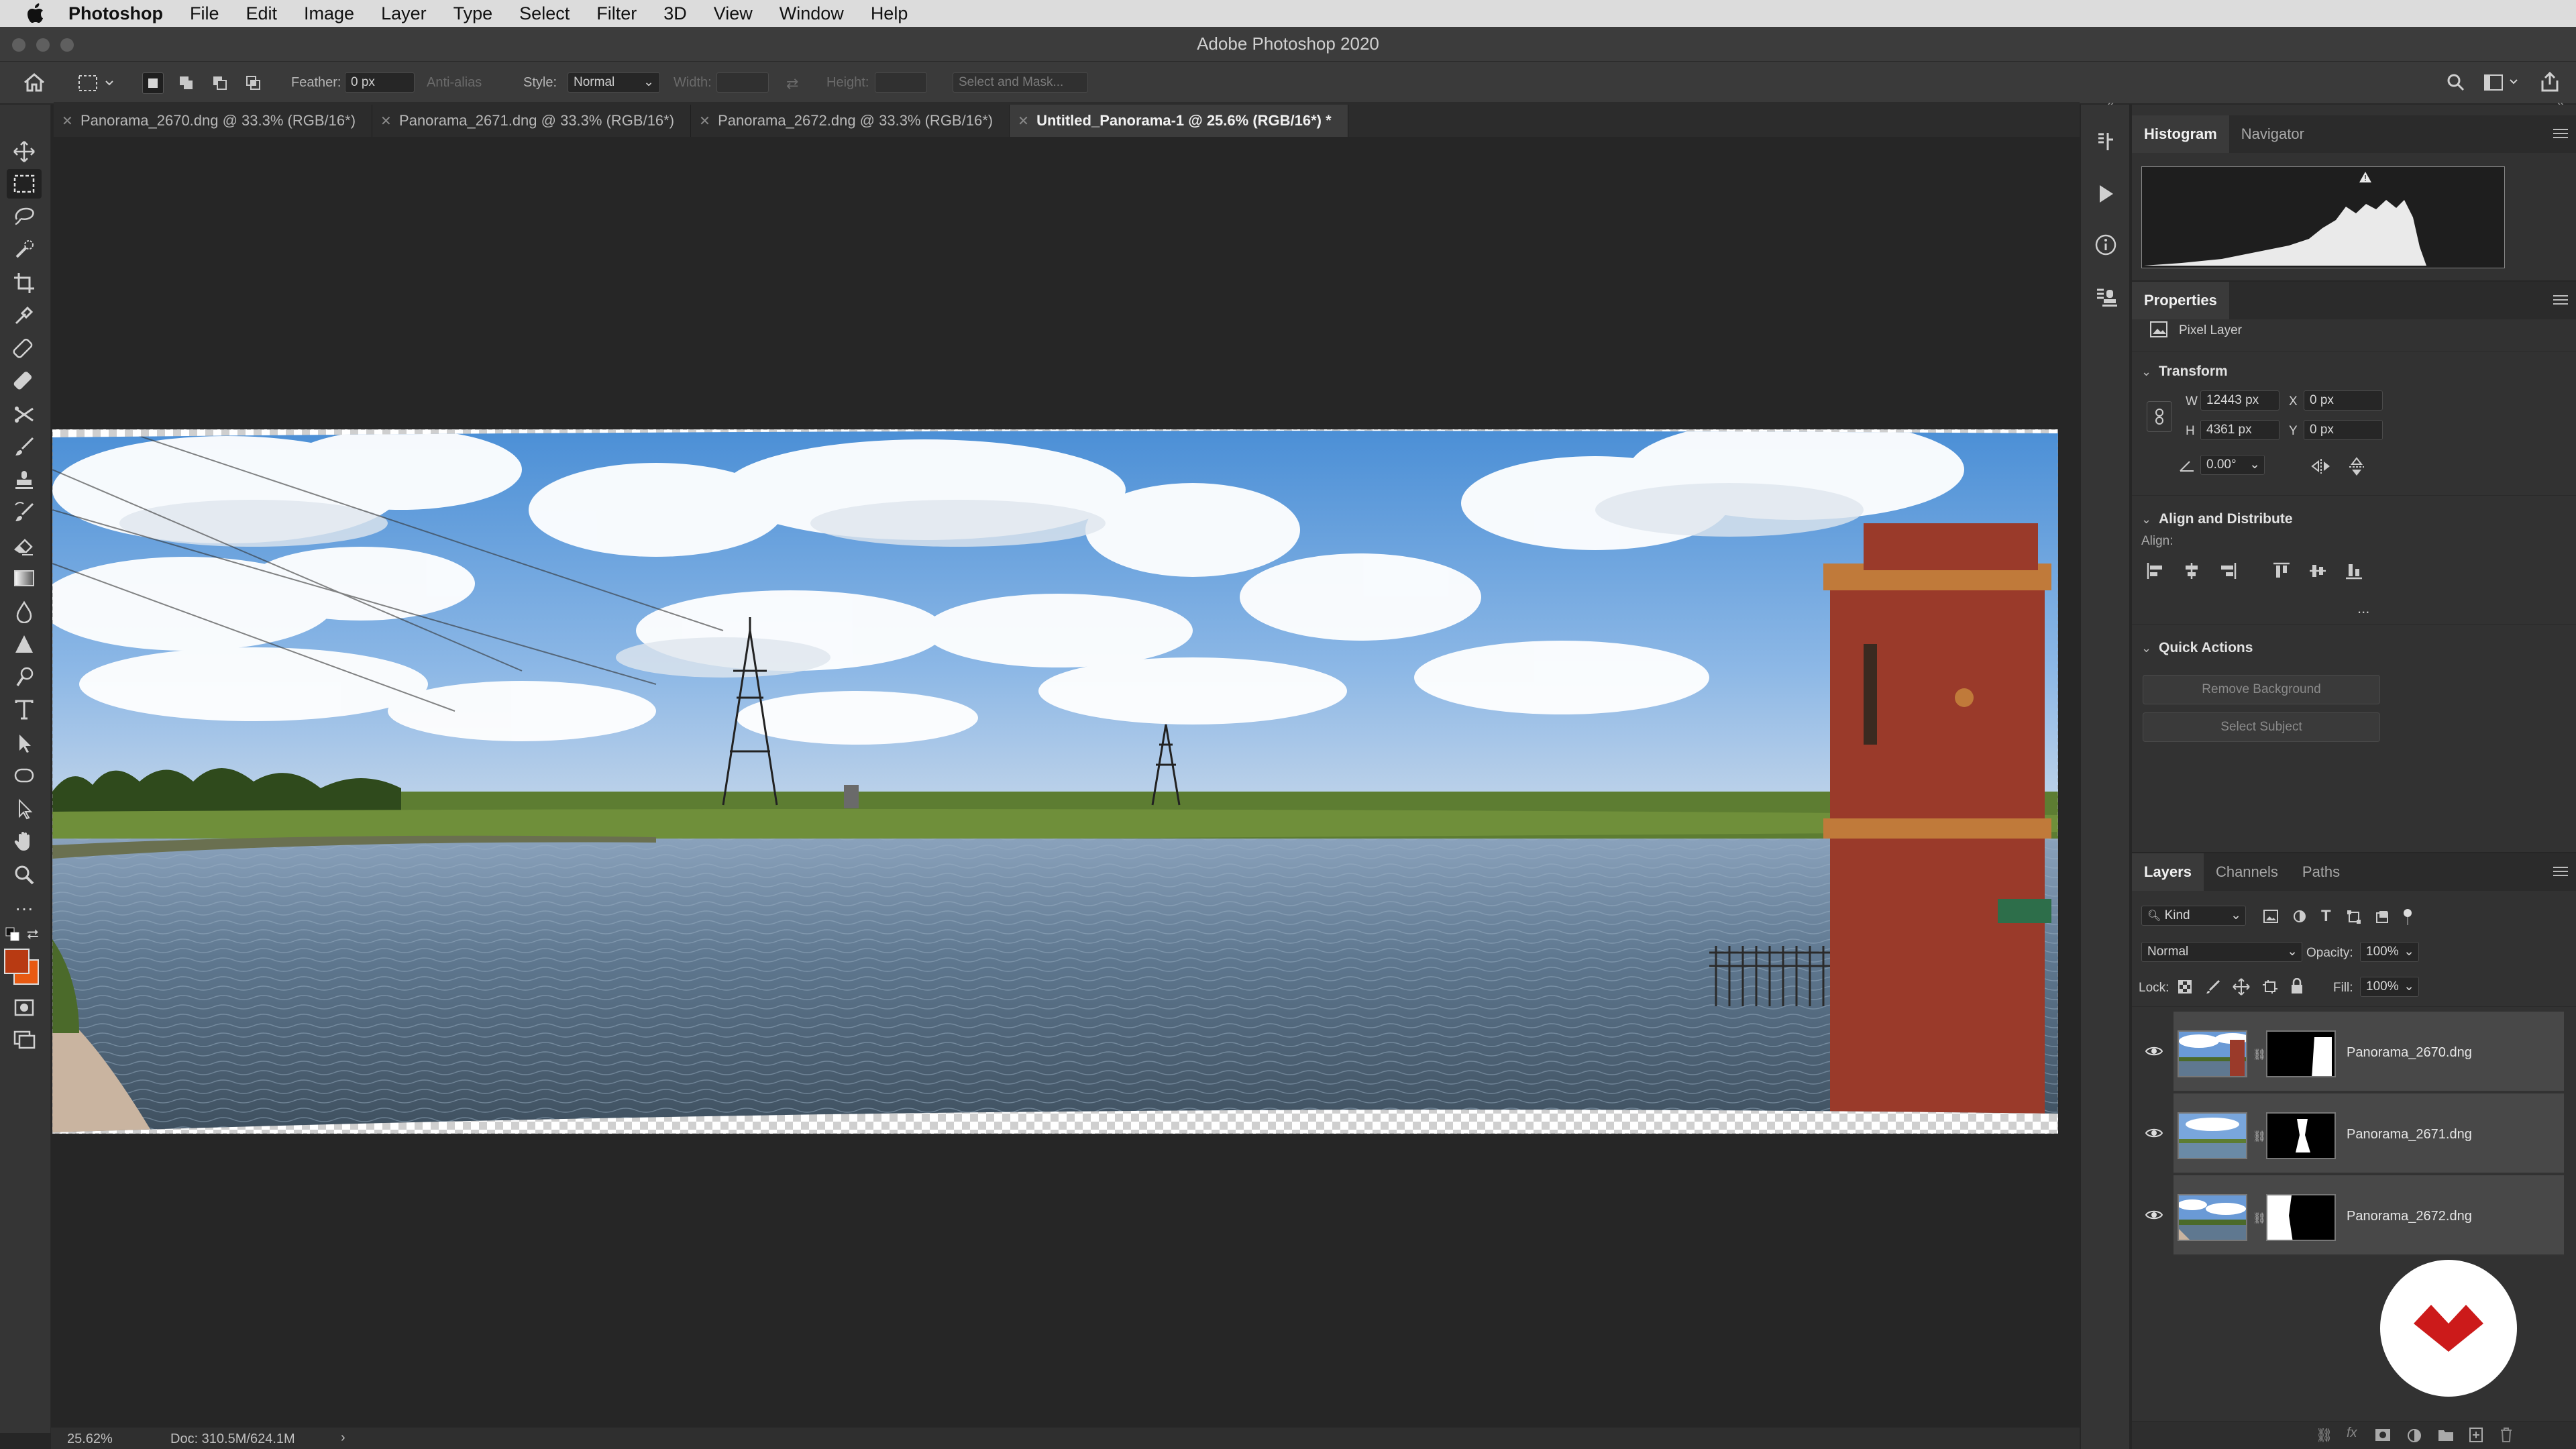 The width and height of the screenshot is (2576, 1449). Describe the element at coordinates (454, 83) in the screenshot. I see `anti-alias-checkbox: Anti-alias` at that location.